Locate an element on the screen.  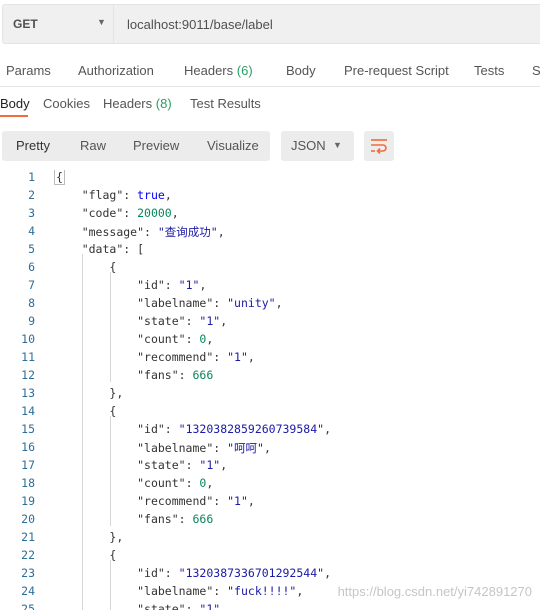
format-preview-button: Preview is located at coordinates (156, 145).